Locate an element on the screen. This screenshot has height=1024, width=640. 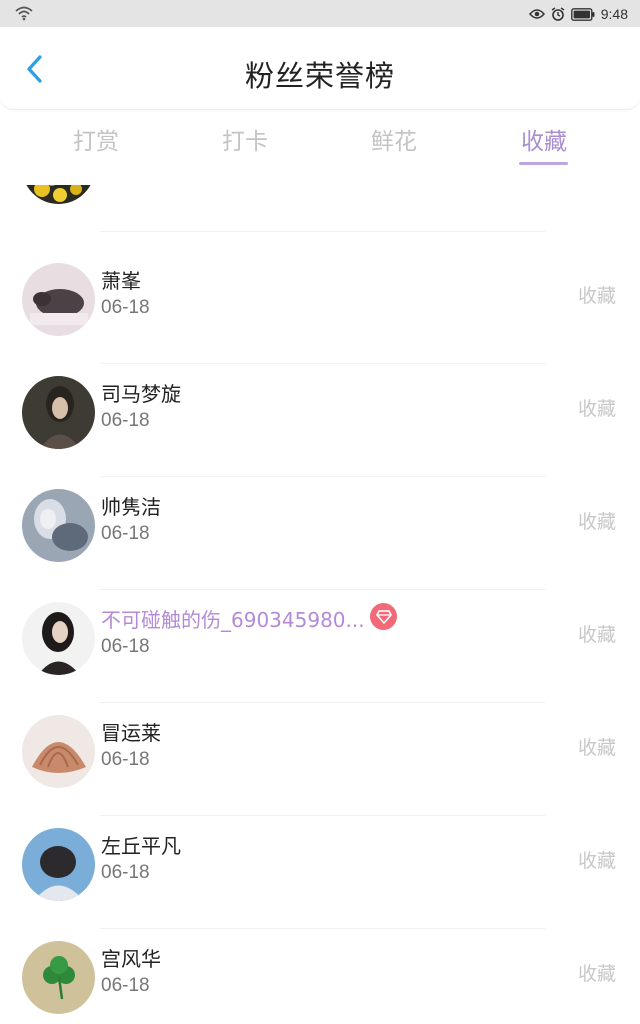
user-name: 冒运莱 is located at coordinates (131, 733).